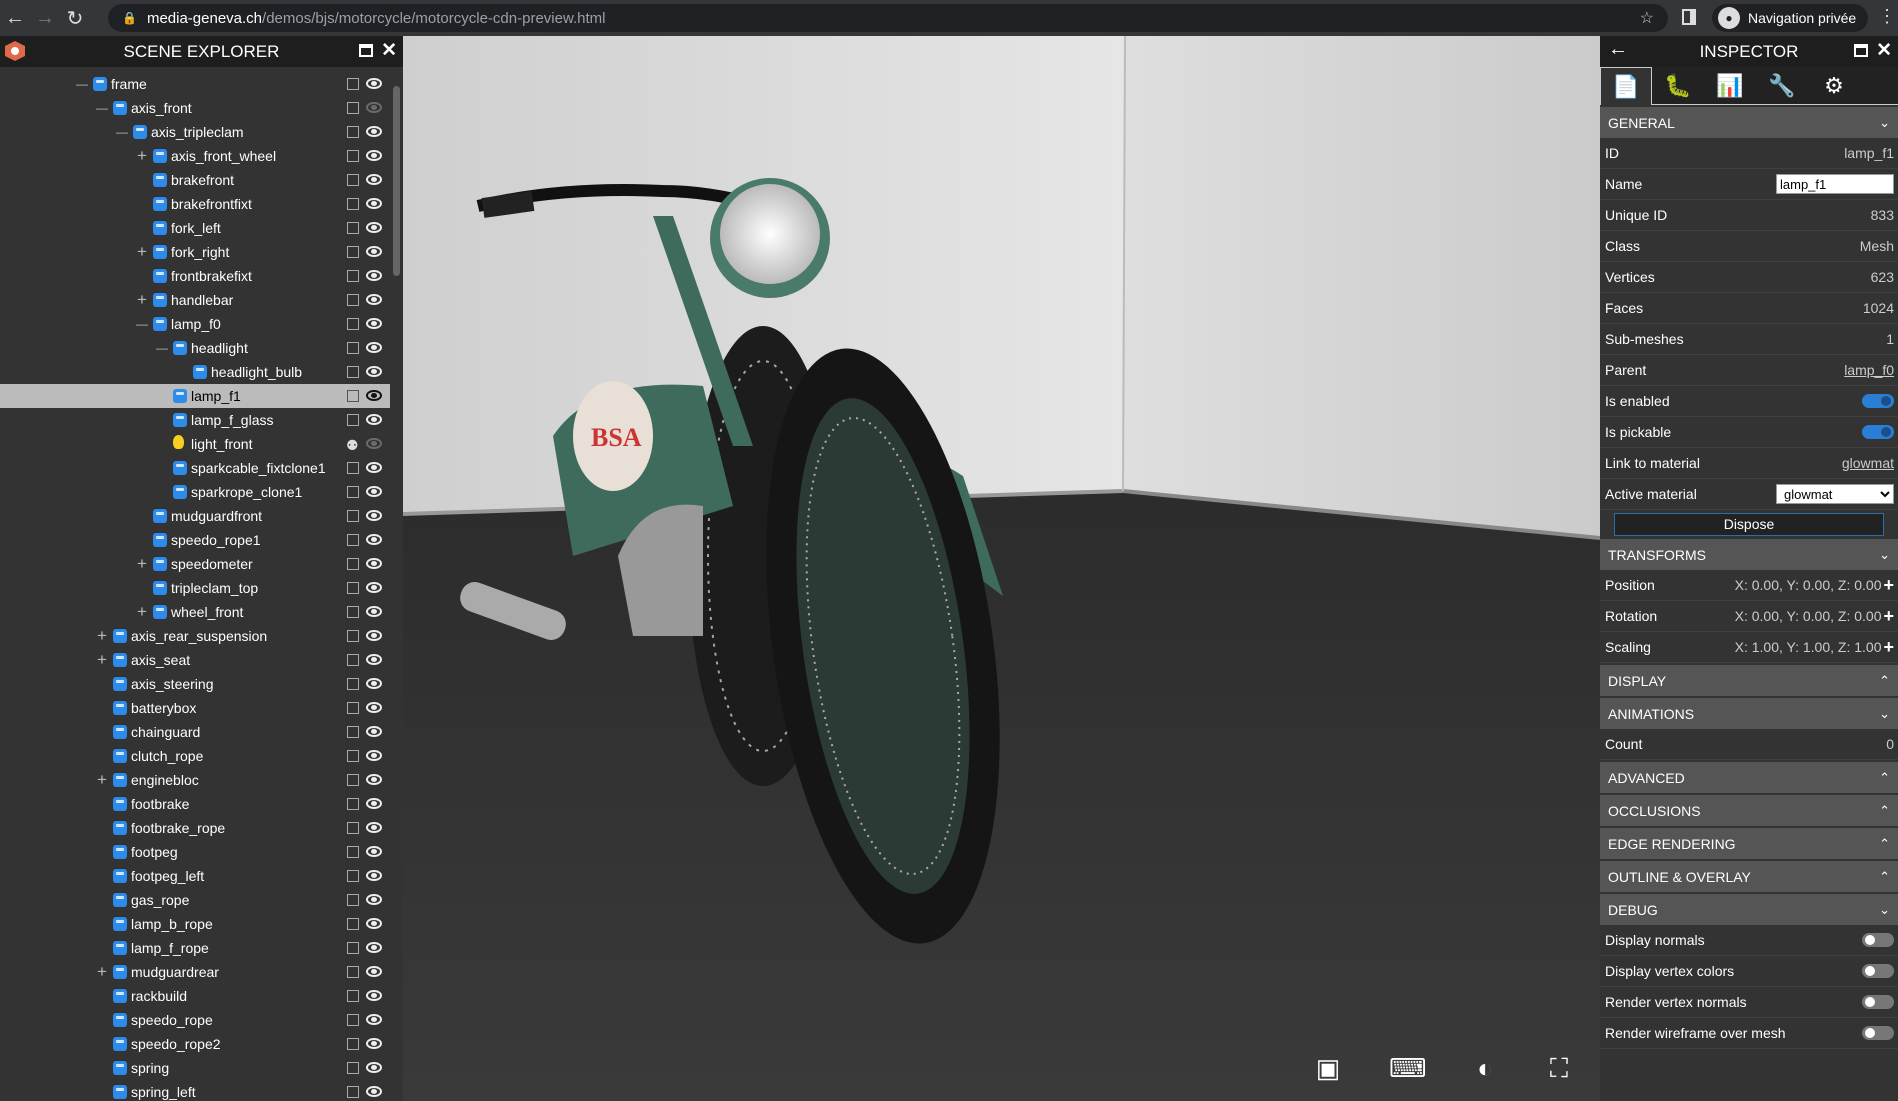 The height and width of the screenshot is (1101, 1898). I want to click on debug-icon: 🐛, so click(1678, 86).